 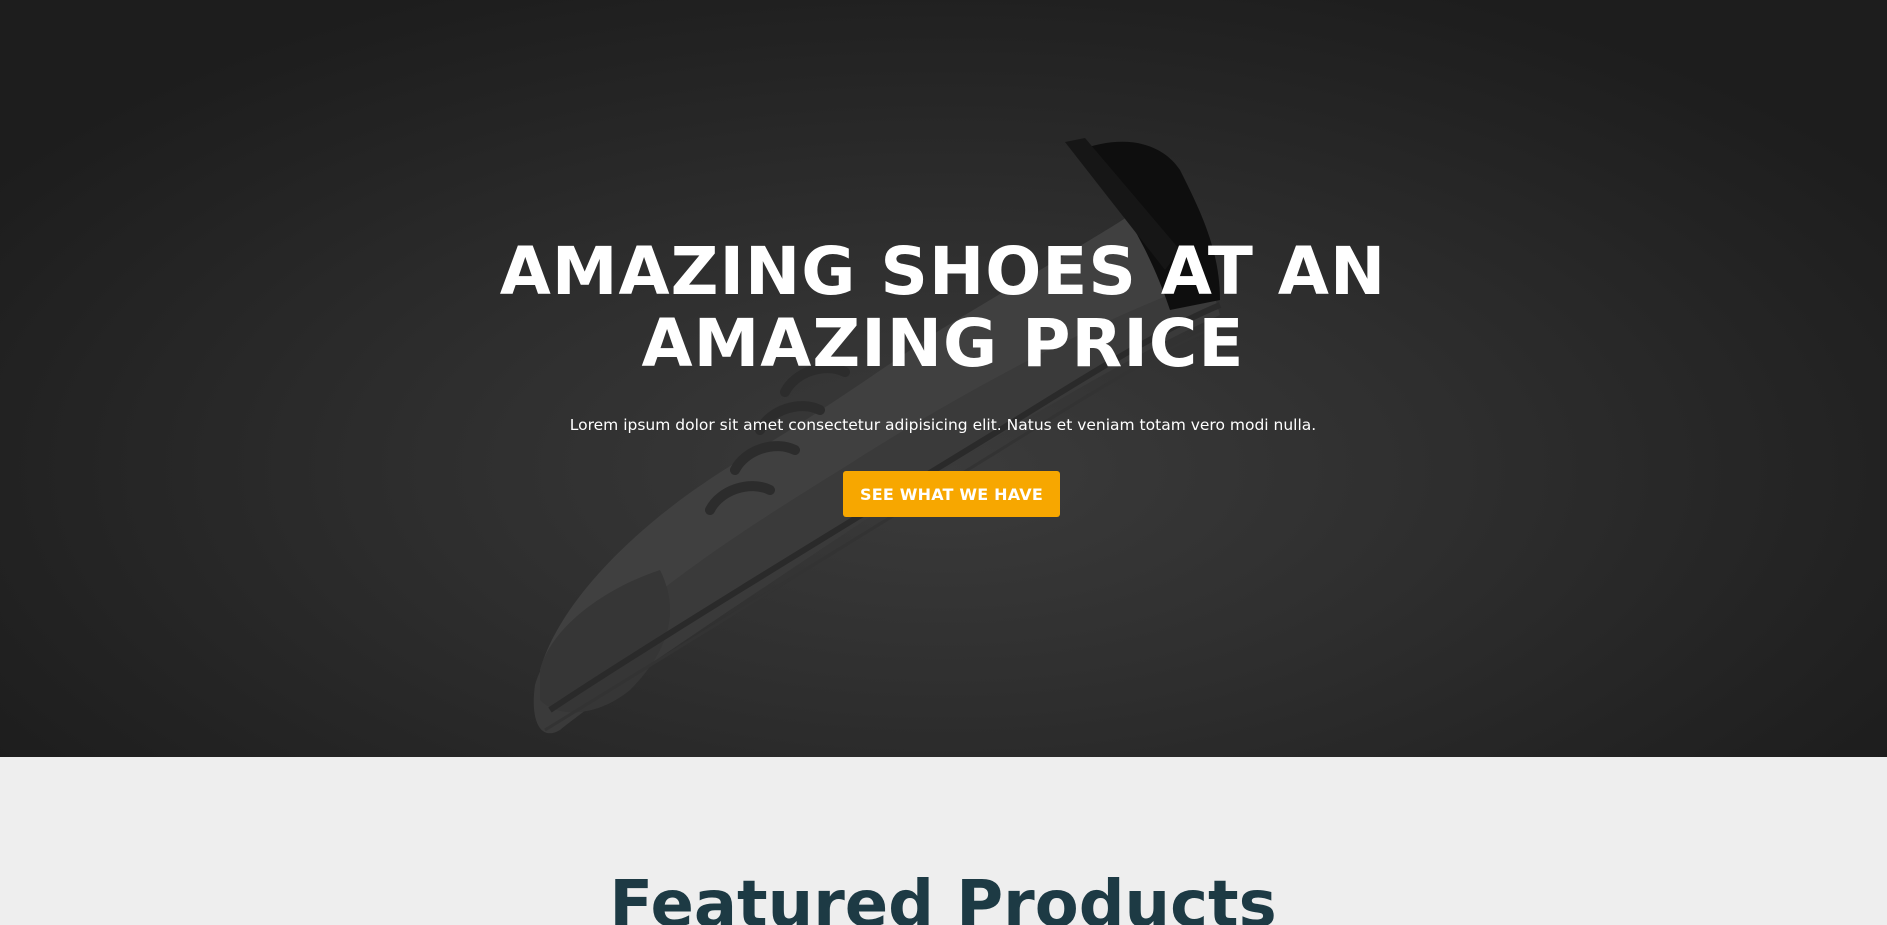 What do you see at coordinates (951, 494) in the screenshot?
I see `see-what-we-have-button: SEE WHAT WE HAVE` at bounding box center [951, 494].